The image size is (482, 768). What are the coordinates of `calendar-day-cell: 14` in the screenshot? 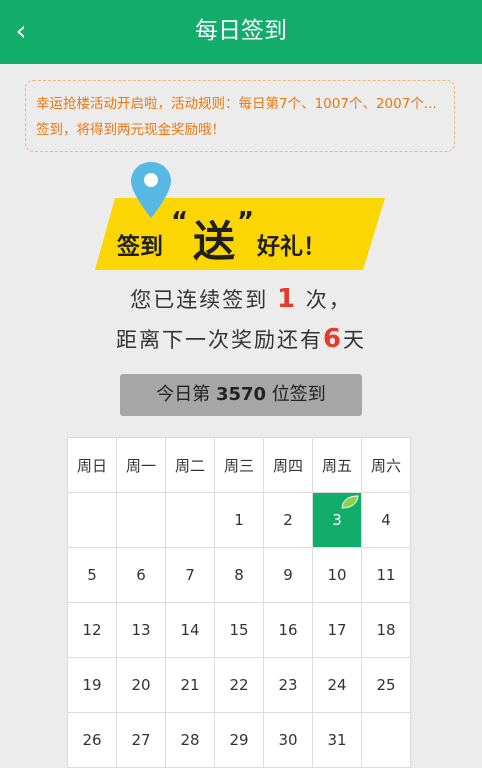 It's located at (190, 630).